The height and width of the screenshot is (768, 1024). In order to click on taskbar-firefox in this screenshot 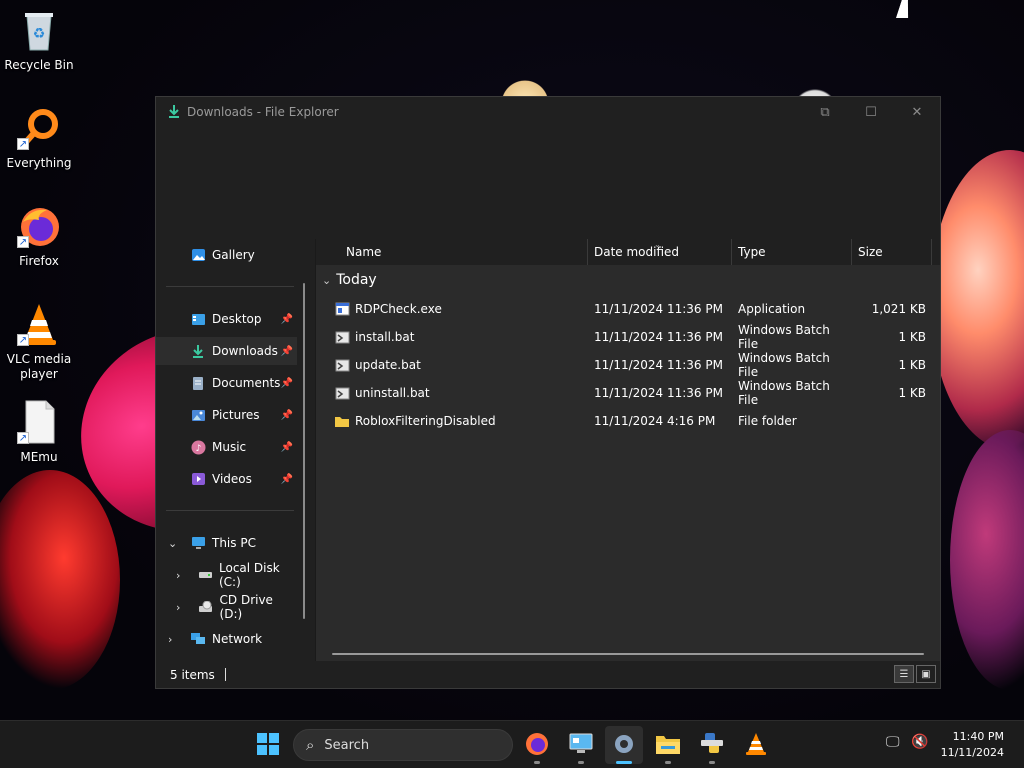, I will do `click(537, 745)`.